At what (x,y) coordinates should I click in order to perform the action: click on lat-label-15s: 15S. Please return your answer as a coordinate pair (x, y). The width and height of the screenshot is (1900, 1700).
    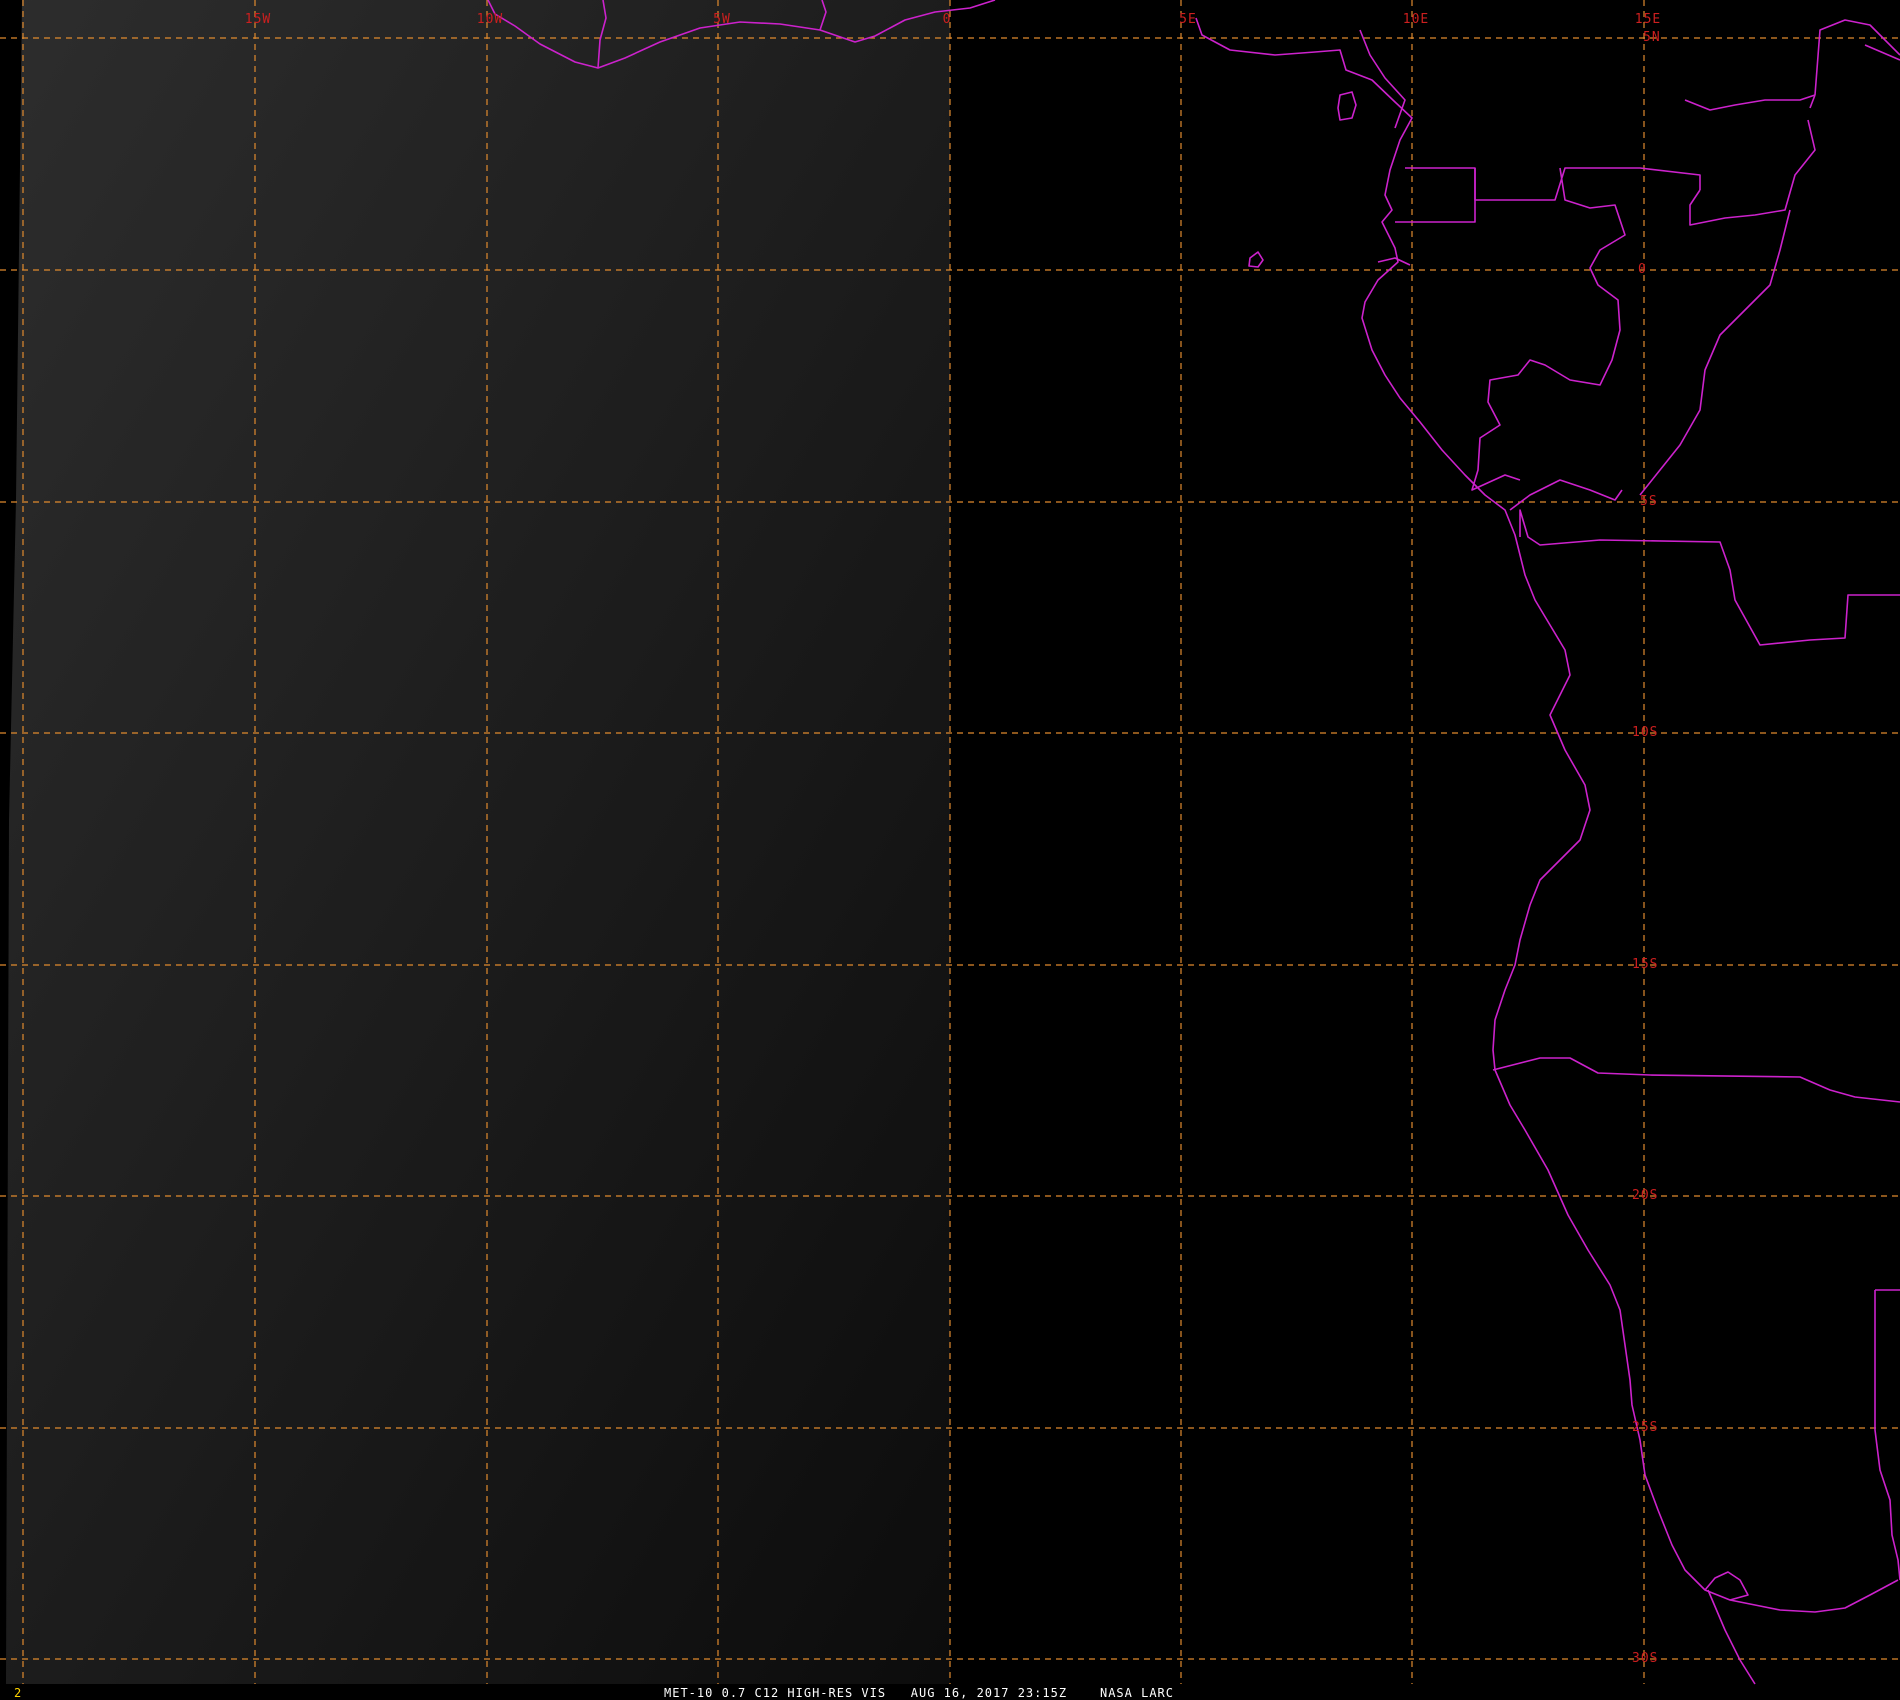
    Looking at the image, I should click on (1645, 964).